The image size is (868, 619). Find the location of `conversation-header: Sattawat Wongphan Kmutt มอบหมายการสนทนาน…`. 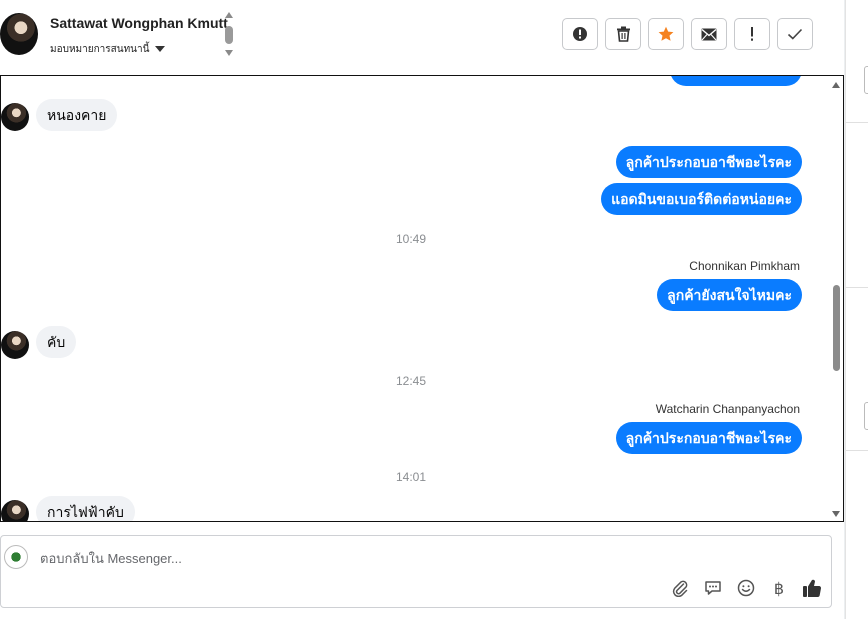

conversation-header: Sattawat Wongphan Kmutt มอบหมายการสนทนาน… is located at coordinates (422, 37).